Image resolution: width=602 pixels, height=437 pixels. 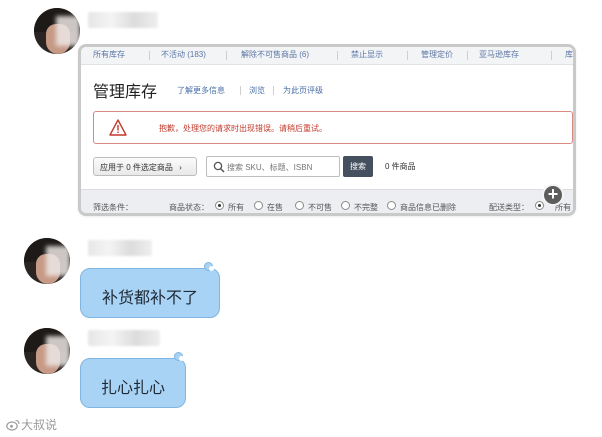 I want to click on browse-link: 浏览, so click(x=257, y=90).